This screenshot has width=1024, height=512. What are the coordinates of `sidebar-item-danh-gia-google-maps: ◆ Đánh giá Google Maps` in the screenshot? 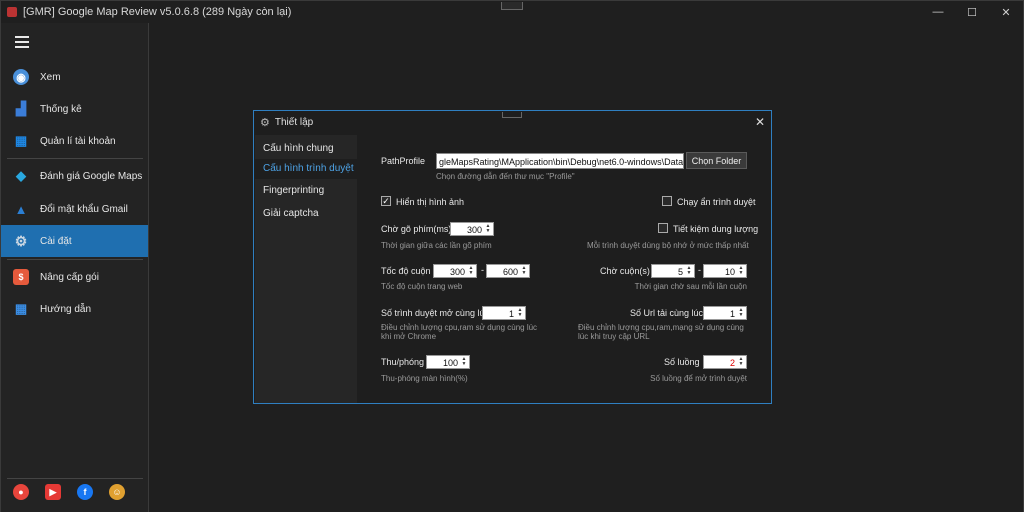 It's located at (74, 176).